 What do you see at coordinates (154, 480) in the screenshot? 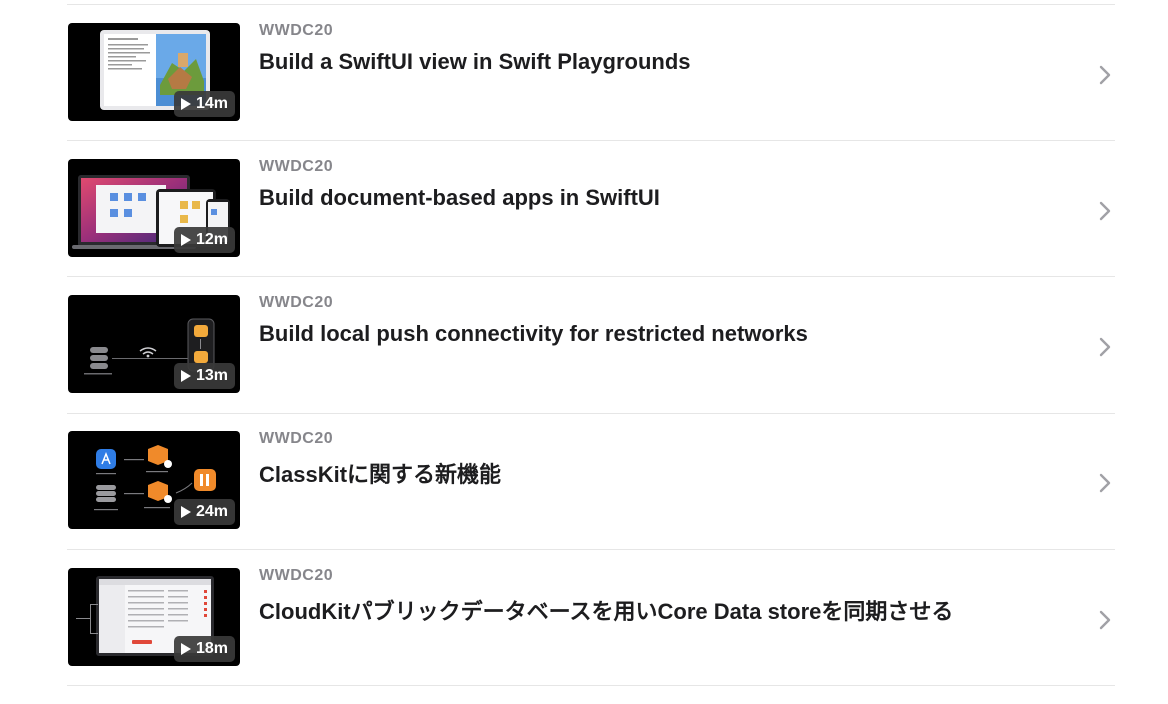
I see `classkit-diagram-thumbnail: 24m` at bounding box center [154, 480].